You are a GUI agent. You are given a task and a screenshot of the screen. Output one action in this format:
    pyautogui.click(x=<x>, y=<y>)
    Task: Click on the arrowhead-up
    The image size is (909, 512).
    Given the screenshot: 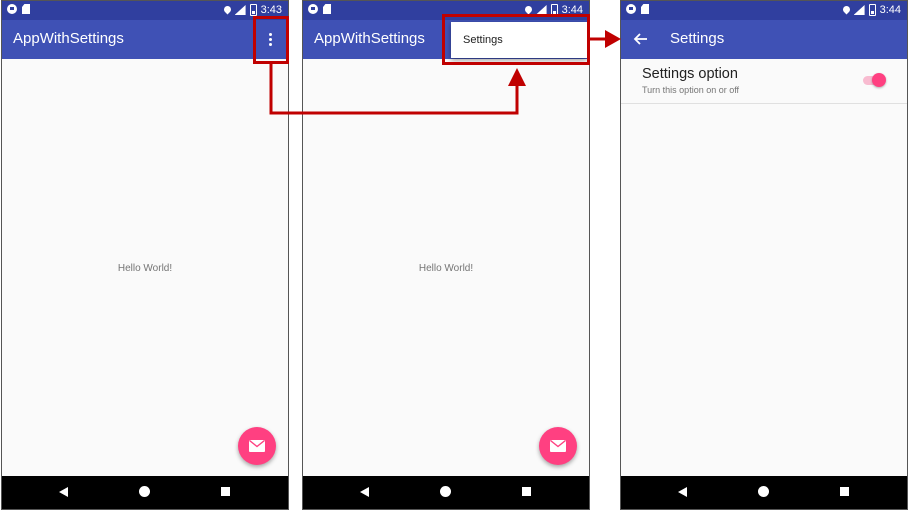 What is the action you would take?
    pyautogui.click(x=517, y=77)
    